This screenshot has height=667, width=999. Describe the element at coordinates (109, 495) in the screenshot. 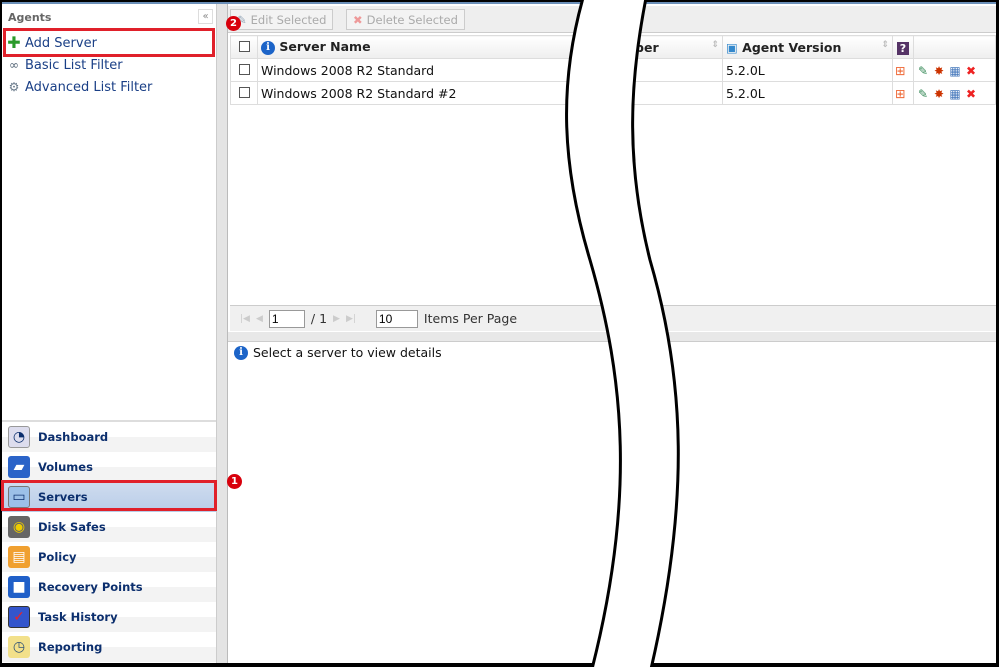

I see `highlight-servers` at that location.